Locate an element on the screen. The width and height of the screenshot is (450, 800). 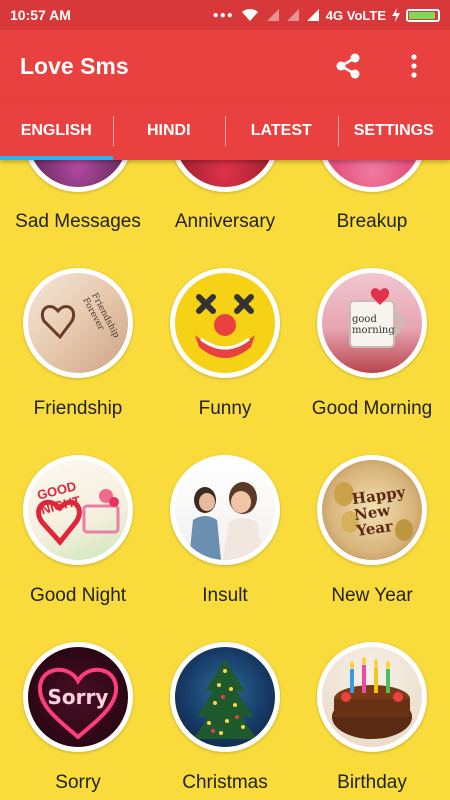
network-type: 4G VoLTE is located at coordinates (355, 15).